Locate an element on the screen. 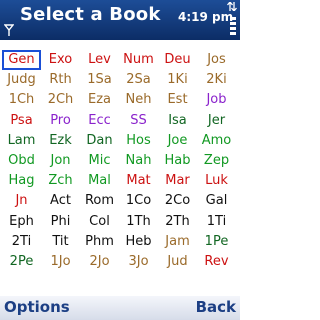 This screenshot has height=320, width=320. book-3jo: 3Jo is located at coordinates (138, 262).